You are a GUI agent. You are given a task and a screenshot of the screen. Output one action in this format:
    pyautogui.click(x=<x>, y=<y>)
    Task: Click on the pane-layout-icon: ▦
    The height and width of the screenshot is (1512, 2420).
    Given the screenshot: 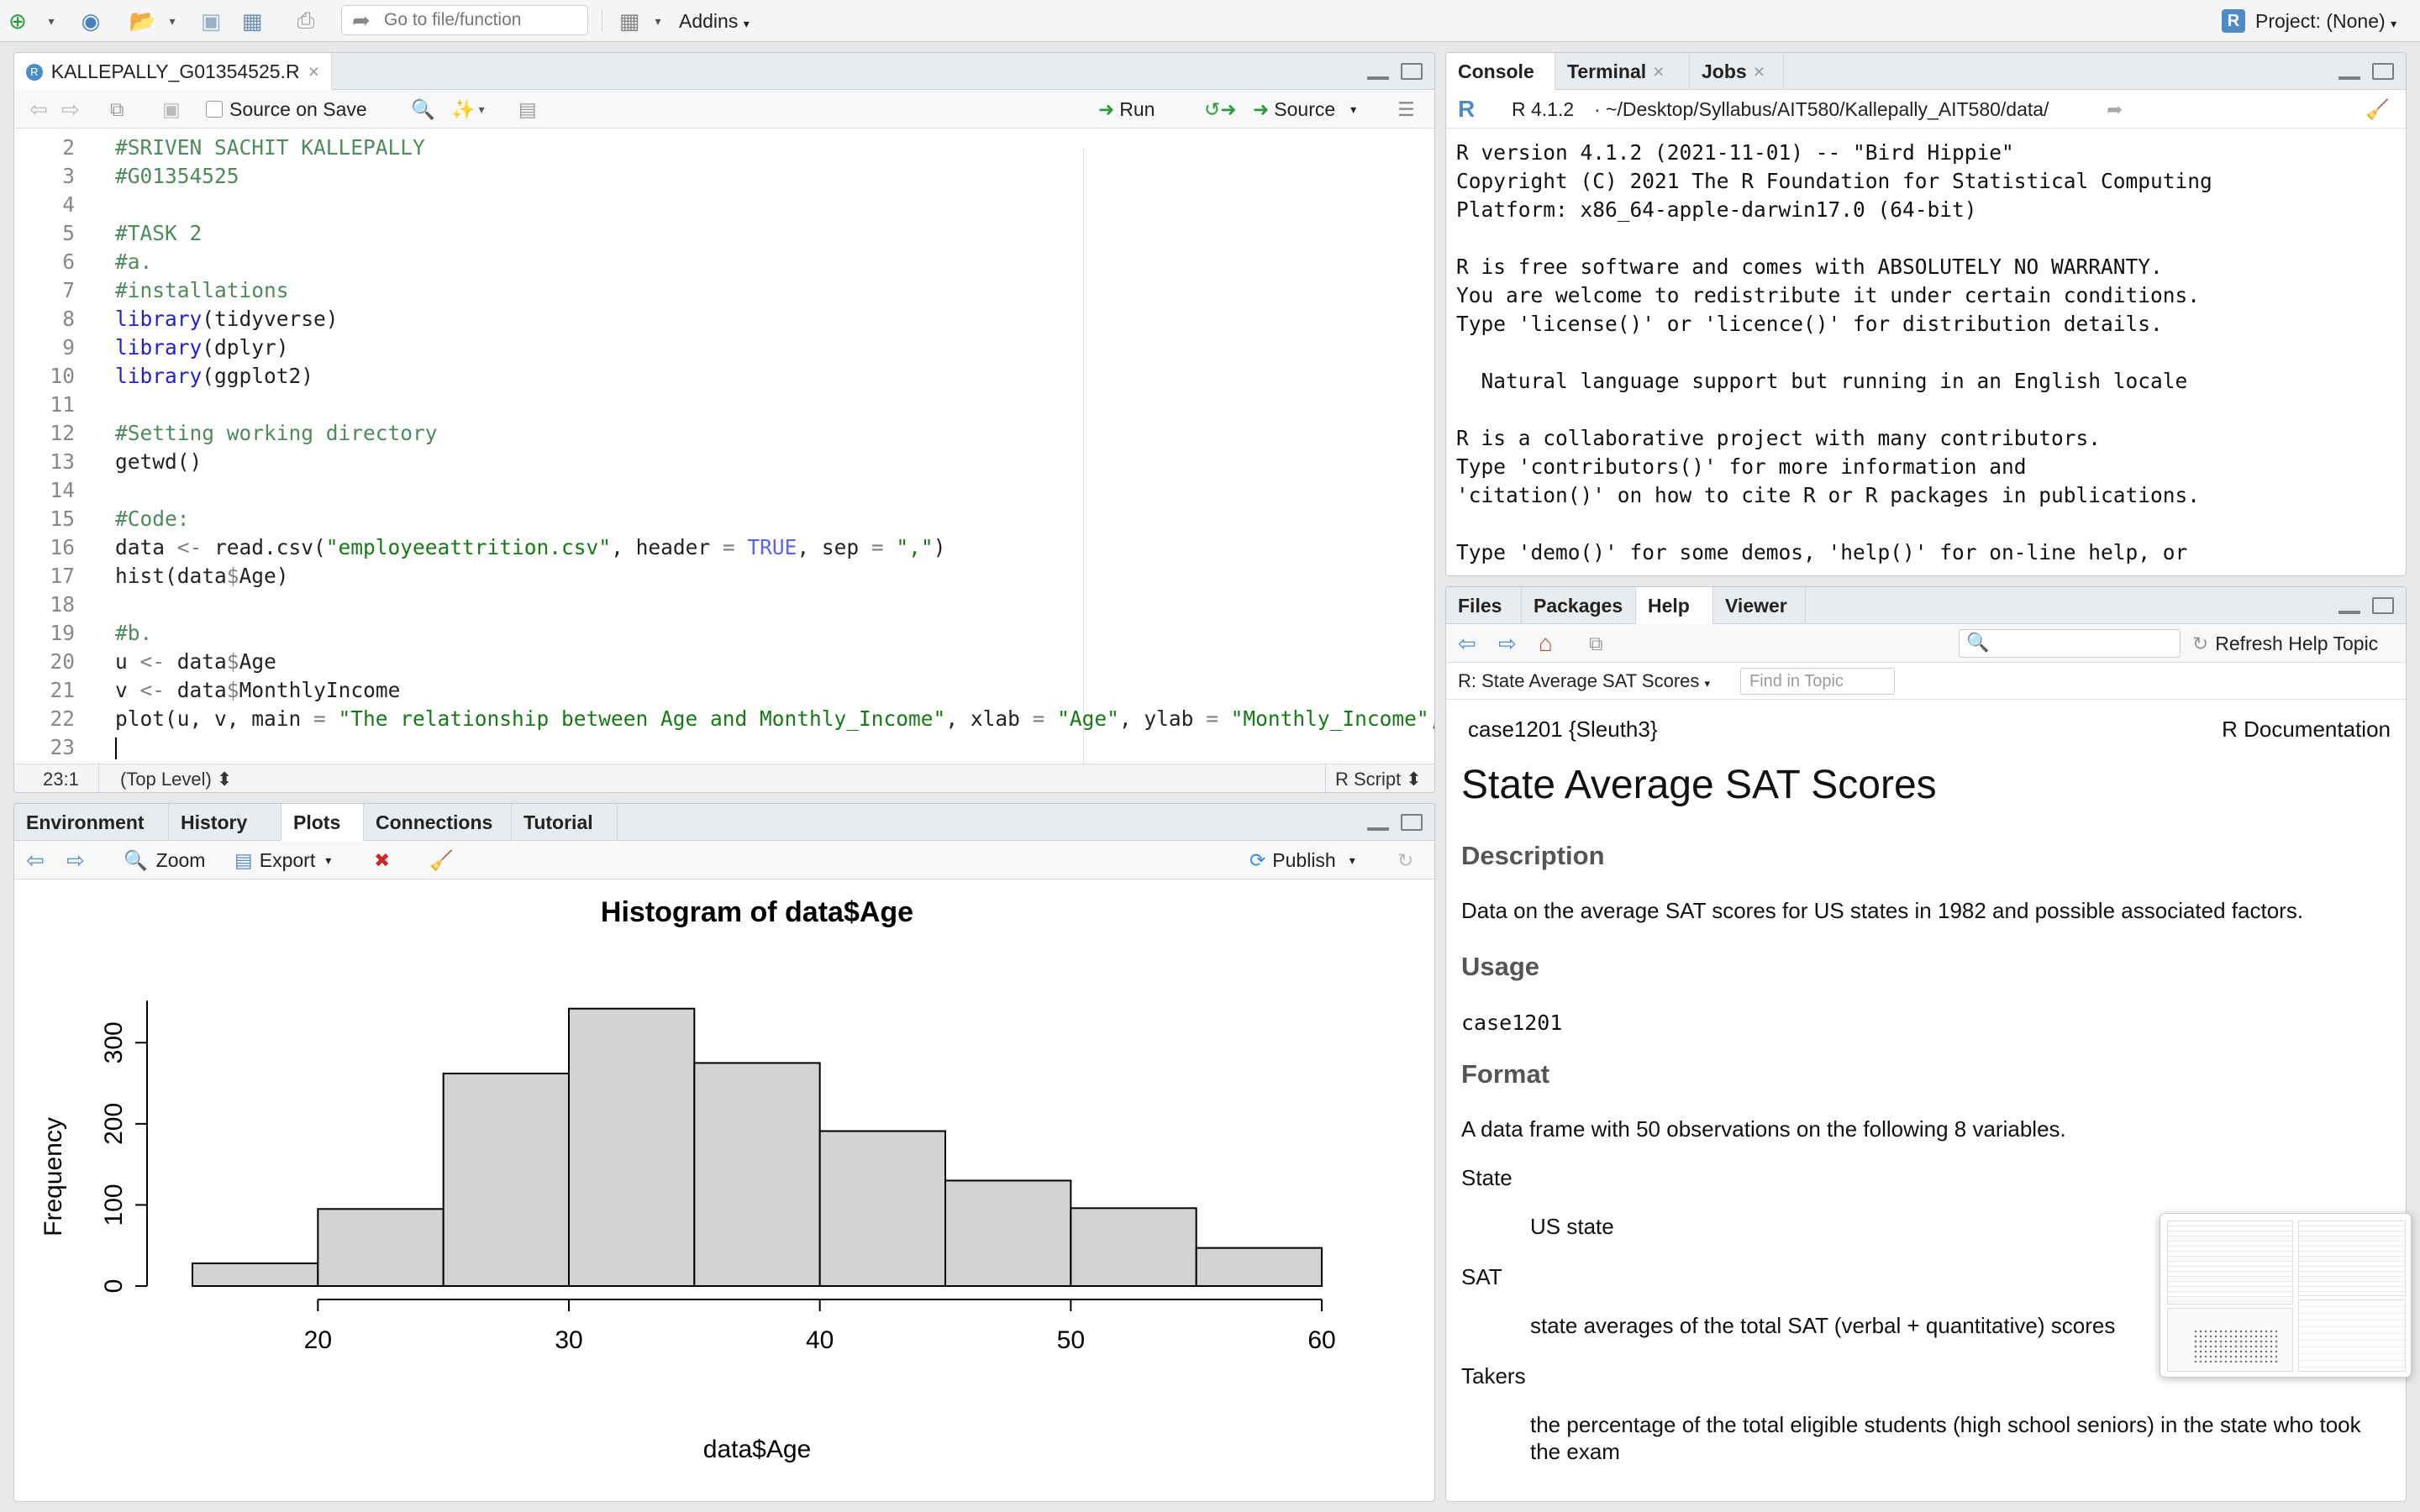 What is the action you would take?
    pyautogui.click(x=629, y=21)
    